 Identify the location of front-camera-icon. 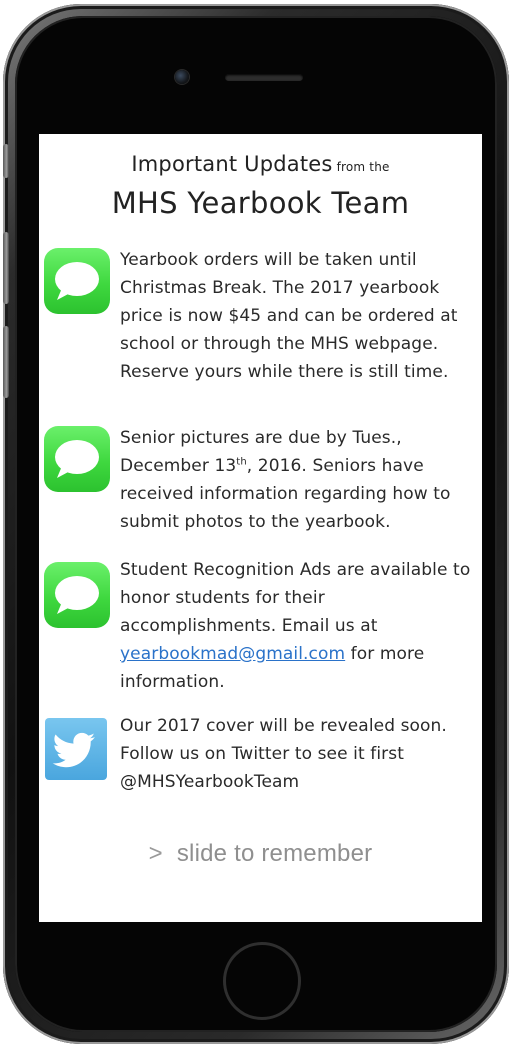
(182, 77).